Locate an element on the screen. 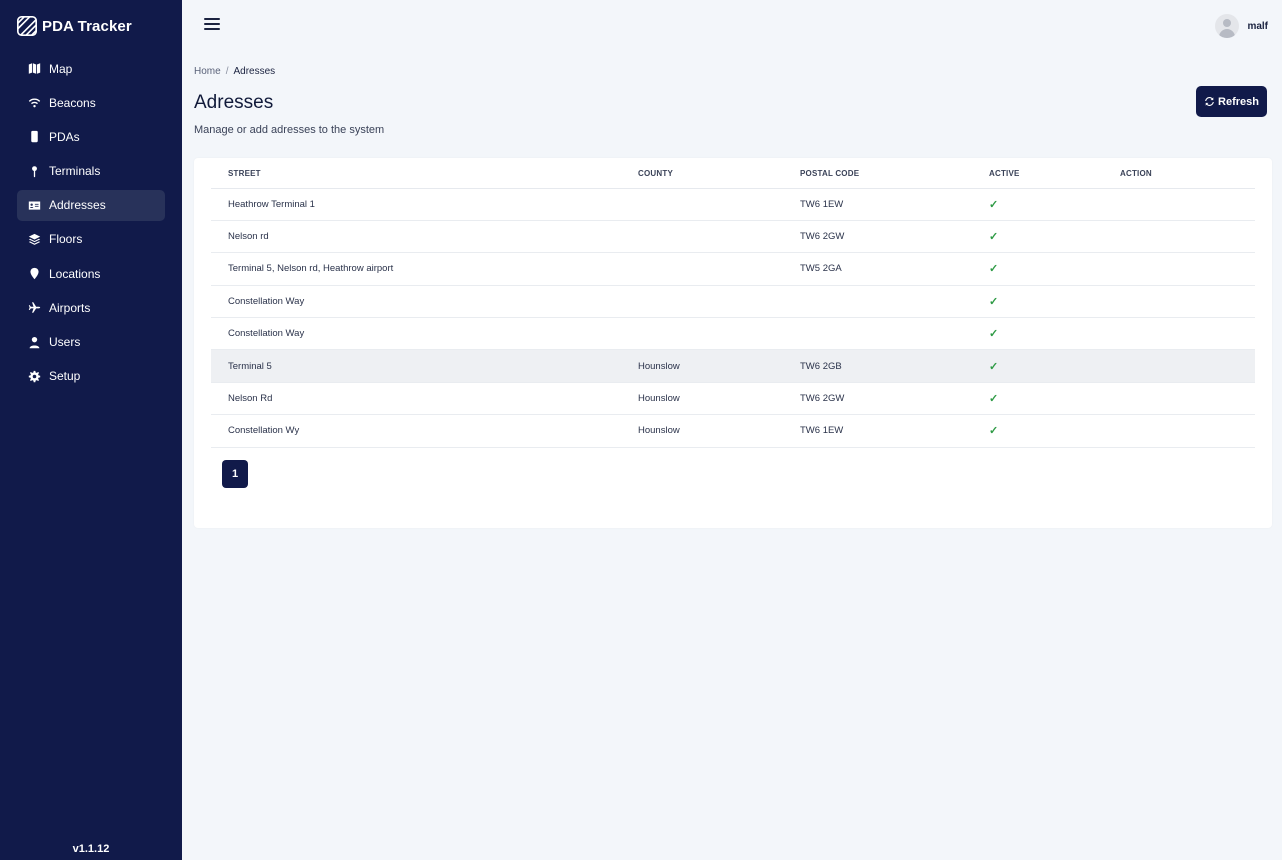 This screenshot has height=860, width=1282. layers-icon is located at coordinates (34, 239).